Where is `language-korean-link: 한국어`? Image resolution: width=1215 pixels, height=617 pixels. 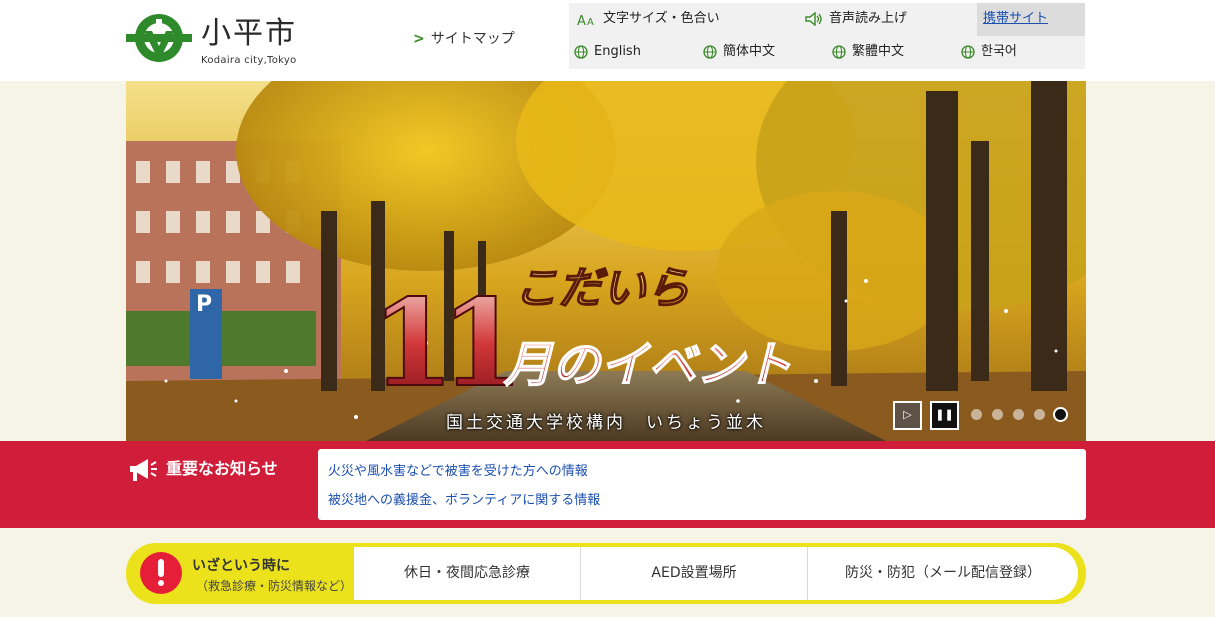
language-korean-link: 한국어 is located at coordinates (989, 52).